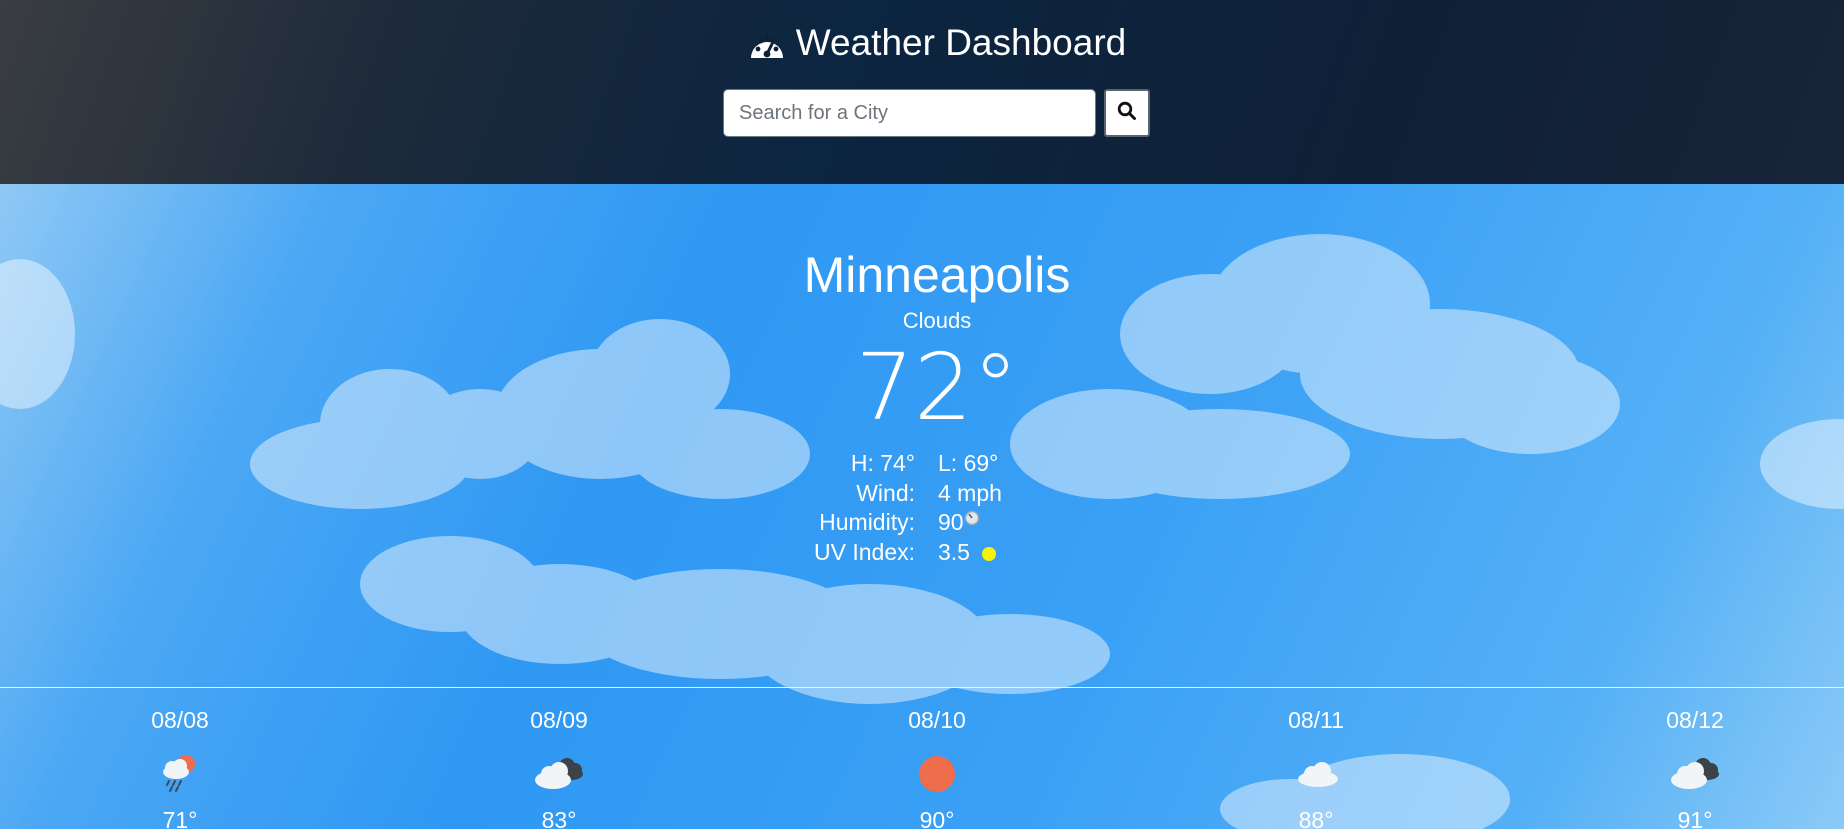 The width and height of the screenshot is (1844, 829). What do you see at coordinates (937, 275) in the screenshot?
I see `city-name: Minneapolis` at bounding box center [937, 275].